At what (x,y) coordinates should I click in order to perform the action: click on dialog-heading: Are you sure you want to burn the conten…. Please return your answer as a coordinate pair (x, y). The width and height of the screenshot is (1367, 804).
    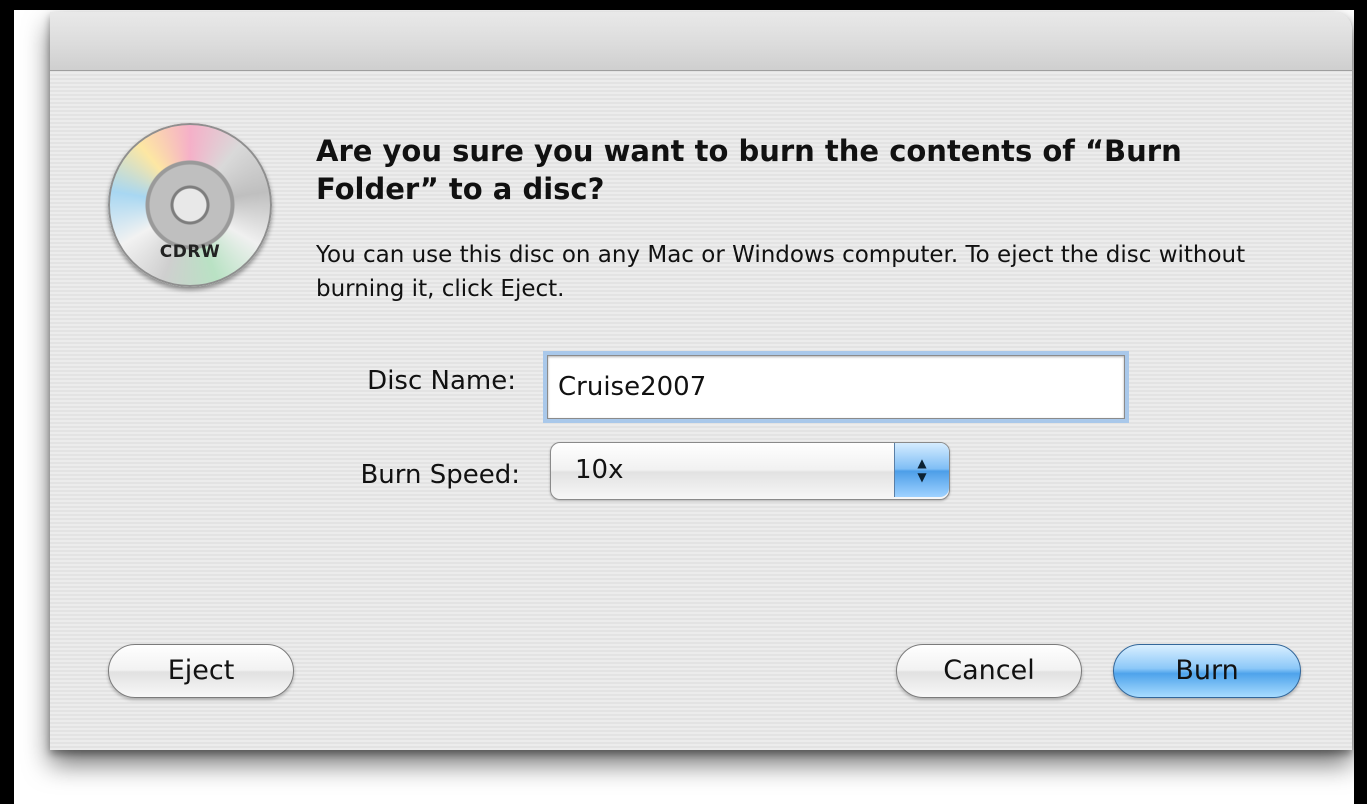
    Looking at the image, I should click on (749, 170).